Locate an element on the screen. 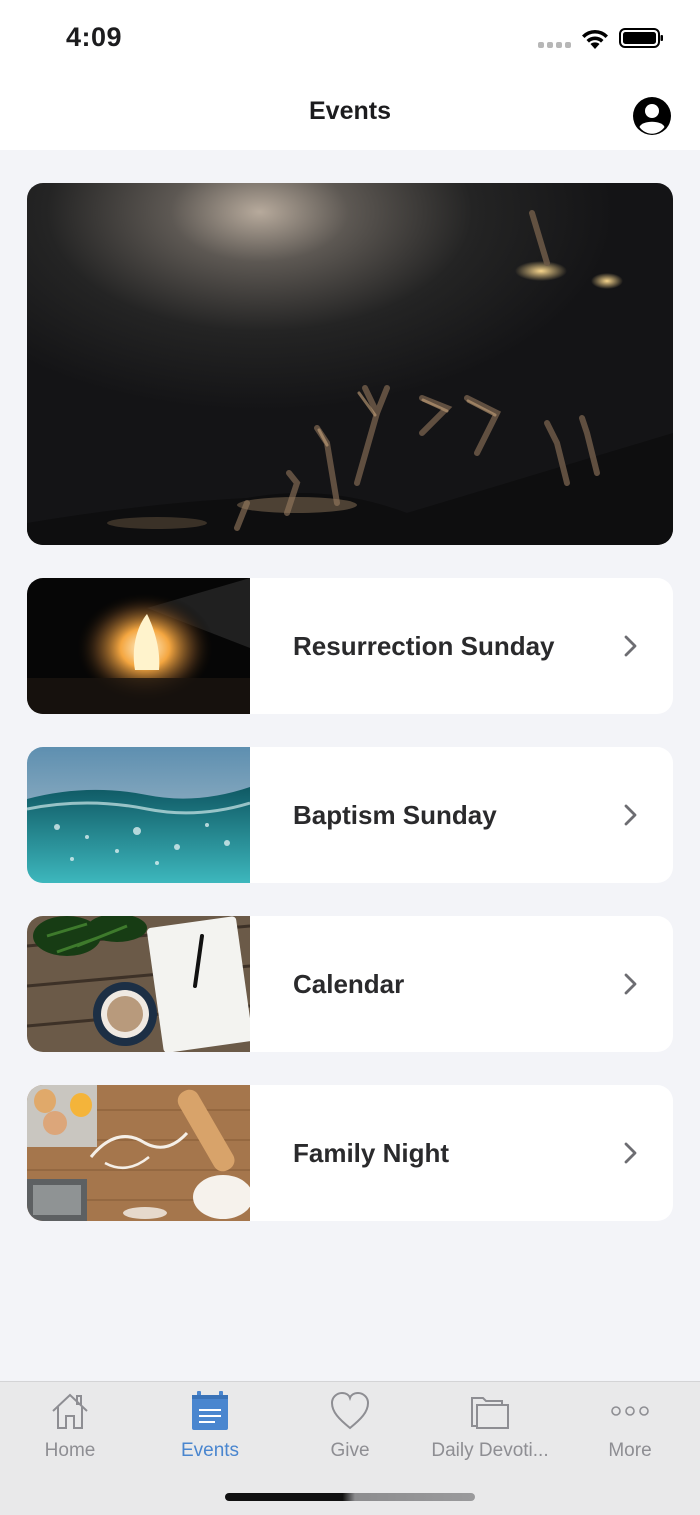 The image size is (700, 1515). status-time: 4:09 is located at coordinates (94, 37).